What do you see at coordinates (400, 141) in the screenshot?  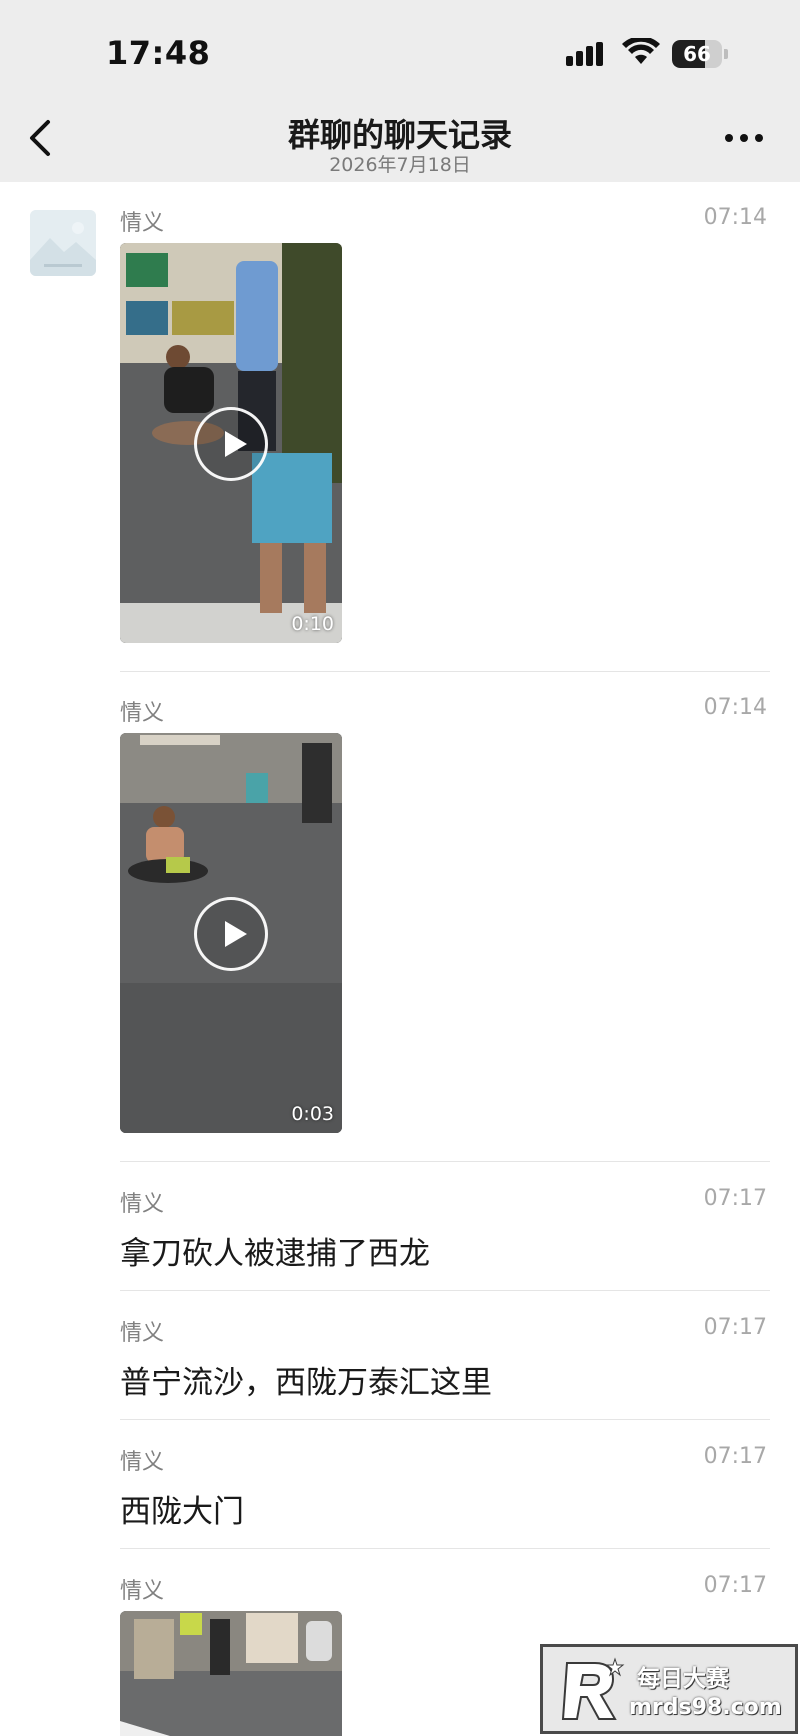 I see `nav-bar: 群聊的聊天记录 2026年7月18日` at bounding box center [400, 141].